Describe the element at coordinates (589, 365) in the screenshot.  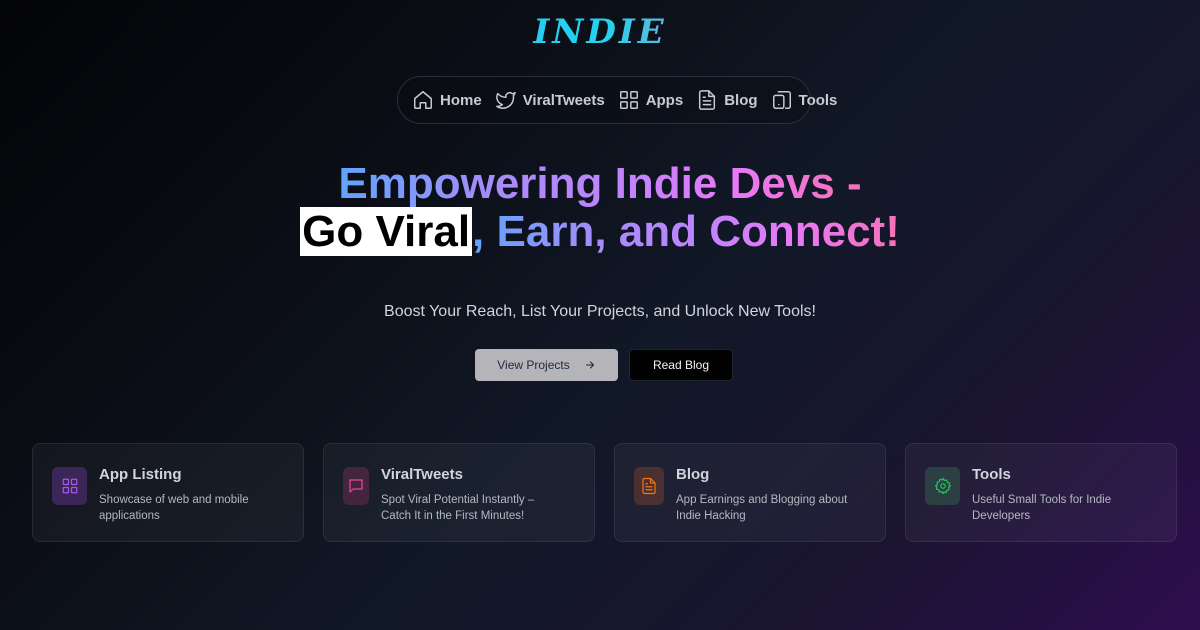
I see `arrow-right-icon` at that location.